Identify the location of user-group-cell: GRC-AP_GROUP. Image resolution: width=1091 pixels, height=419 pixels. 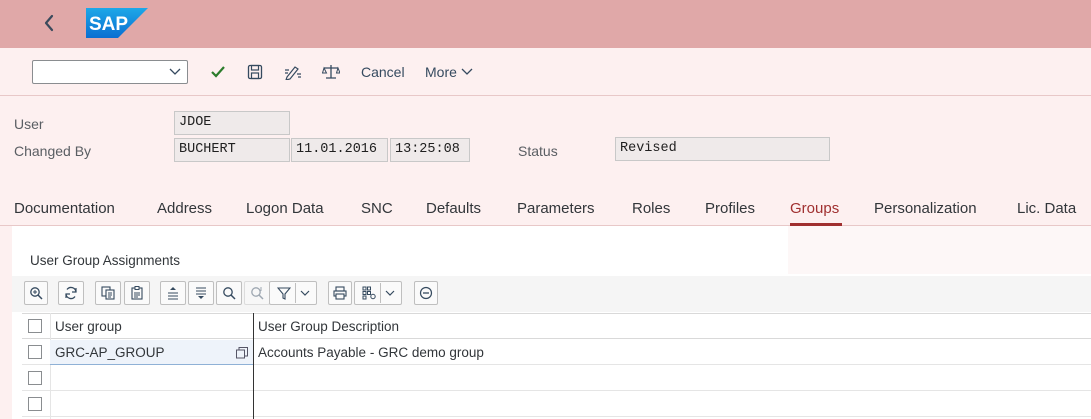
(110, 352).